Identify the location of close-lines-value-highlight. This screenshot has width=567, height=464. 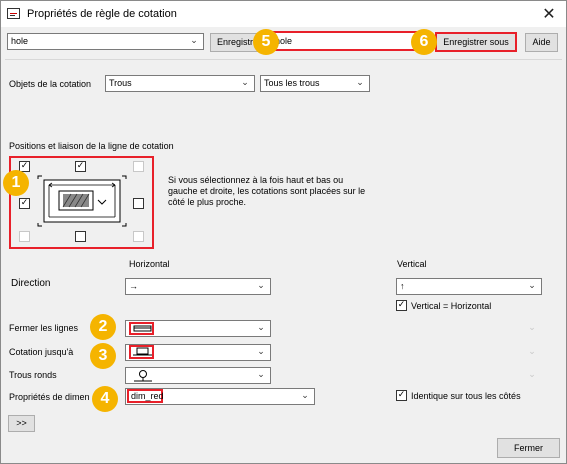
(141, 328).